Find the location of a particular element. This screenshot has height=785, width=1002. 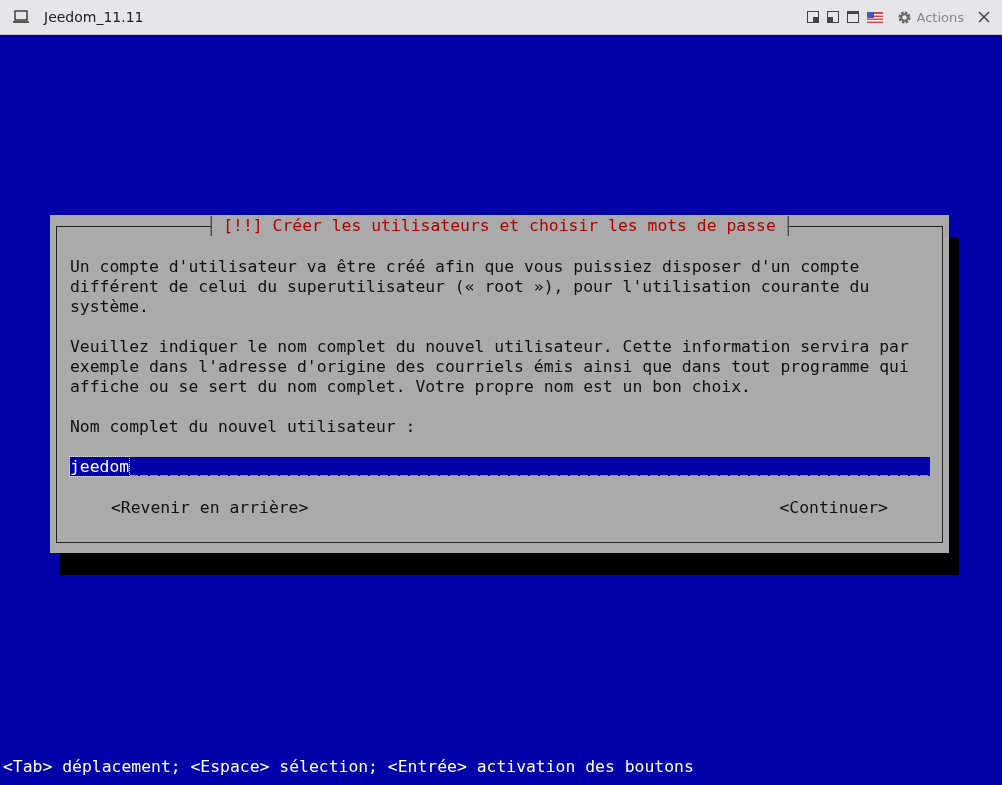

dialog-title: [!!] Créer les utilisateurs et choisir les mots de passe is located at coordinates (499, 226).